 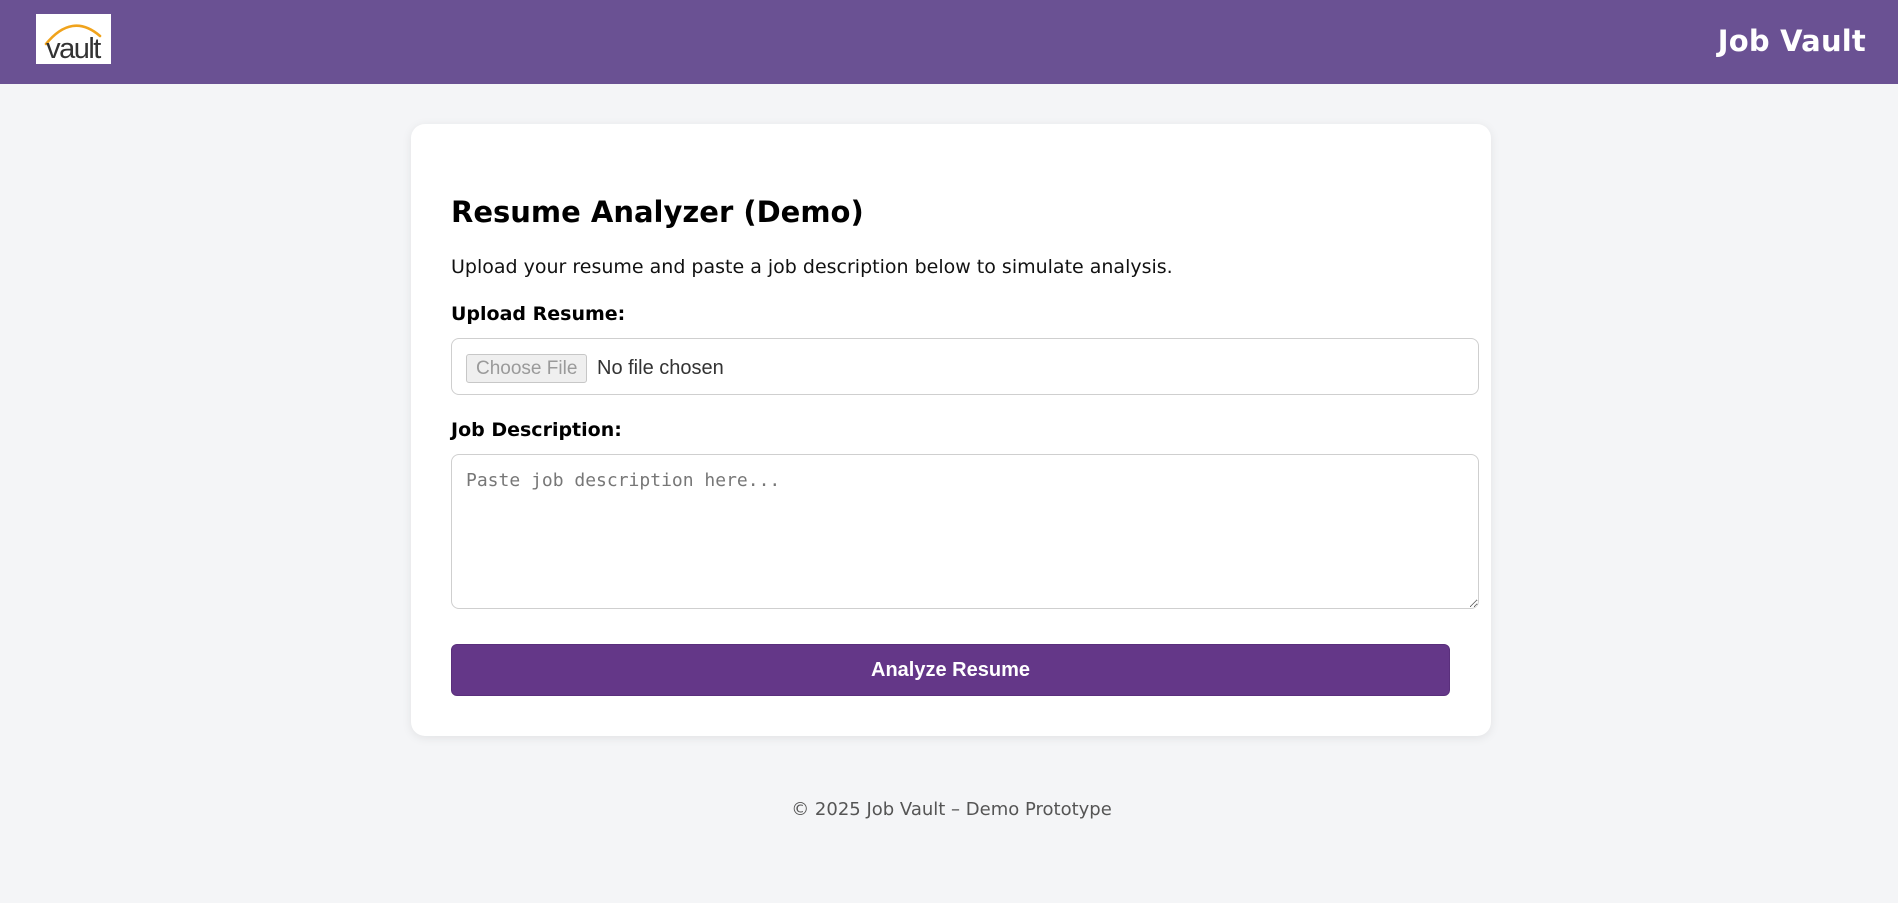 I want to click on job-description-label: Job Description:, so click(x=536, y=430).